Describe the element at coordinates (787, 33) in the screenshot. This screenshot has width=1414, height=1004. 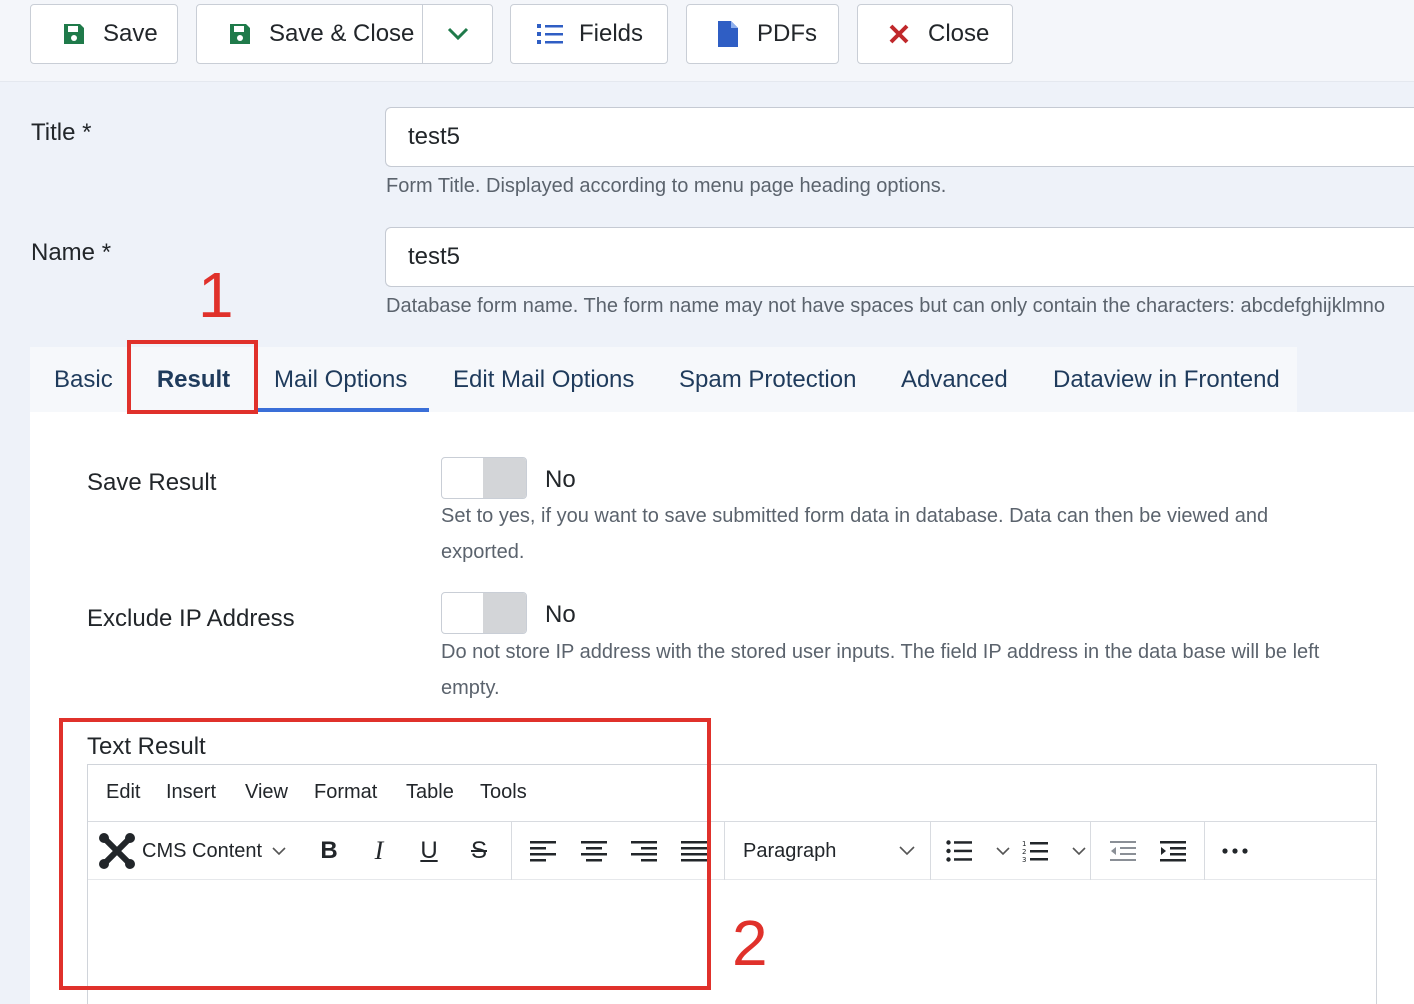
I see `pdfs-label: PDFs` at that location.